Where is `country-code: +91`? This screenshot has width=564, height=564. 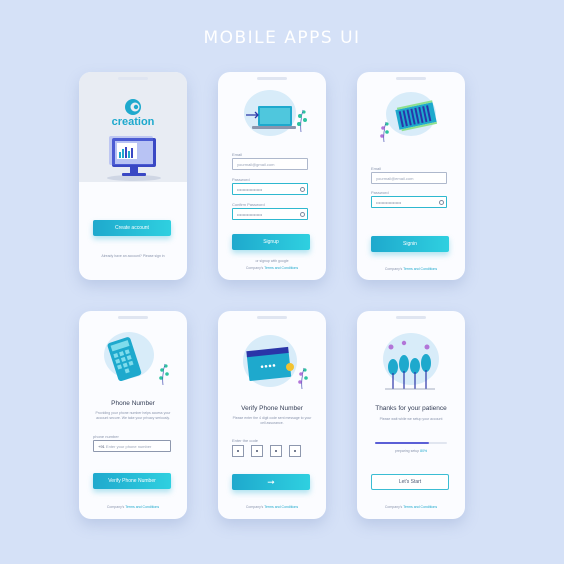 country-code: +91 is located at coordinates (101, 446).